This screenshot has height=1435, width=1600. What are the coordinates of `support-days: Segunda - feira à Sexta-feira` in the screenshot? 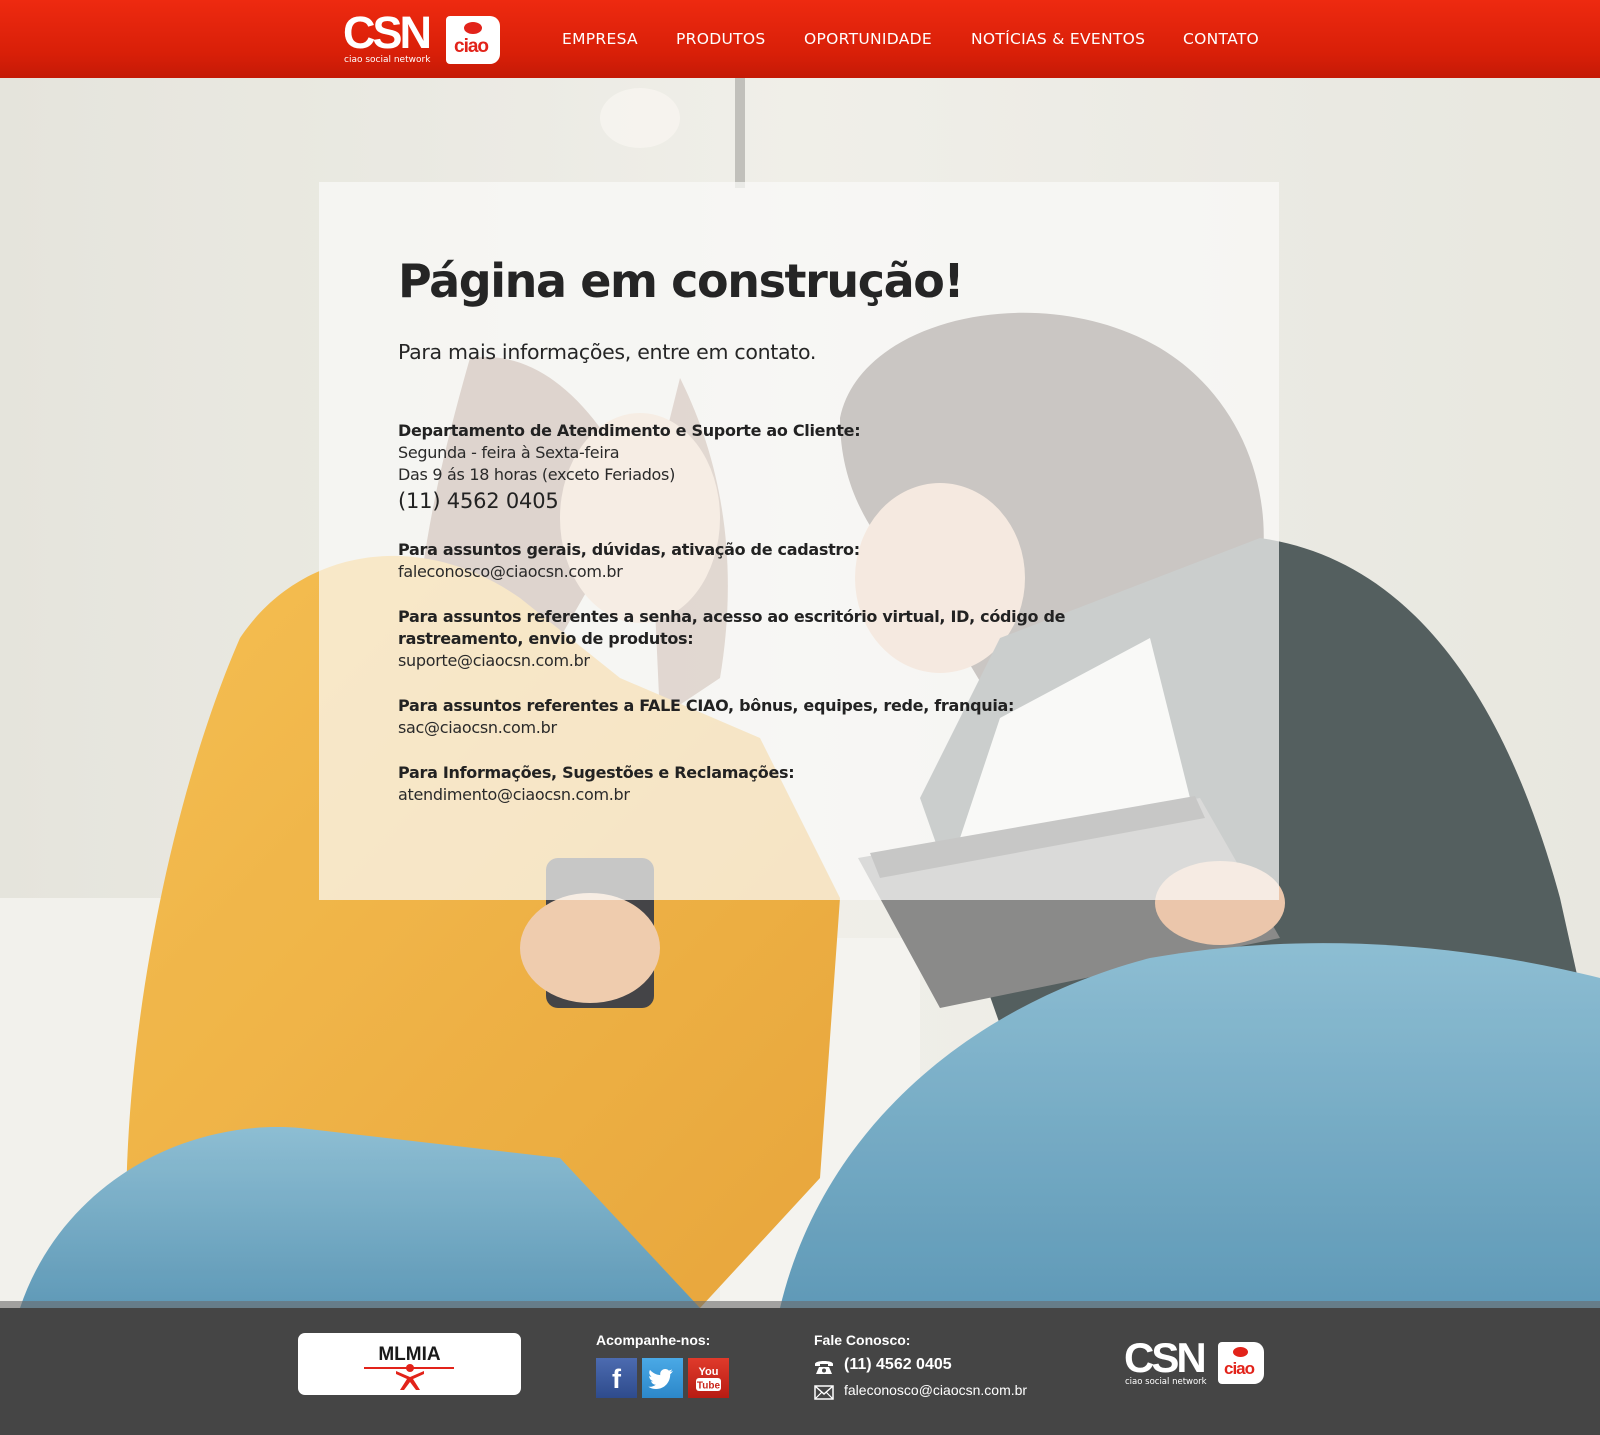 It's located at (509, 452).